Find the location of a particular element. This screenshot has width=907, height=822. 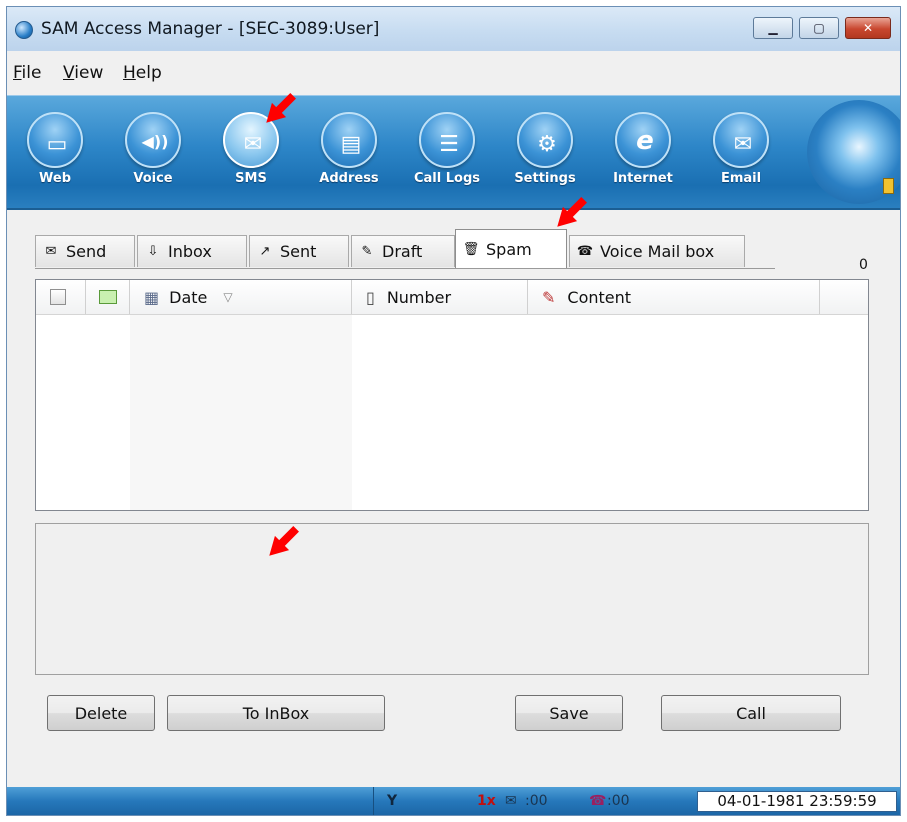

close-button: ✕ is located at coordinates (868, 28).